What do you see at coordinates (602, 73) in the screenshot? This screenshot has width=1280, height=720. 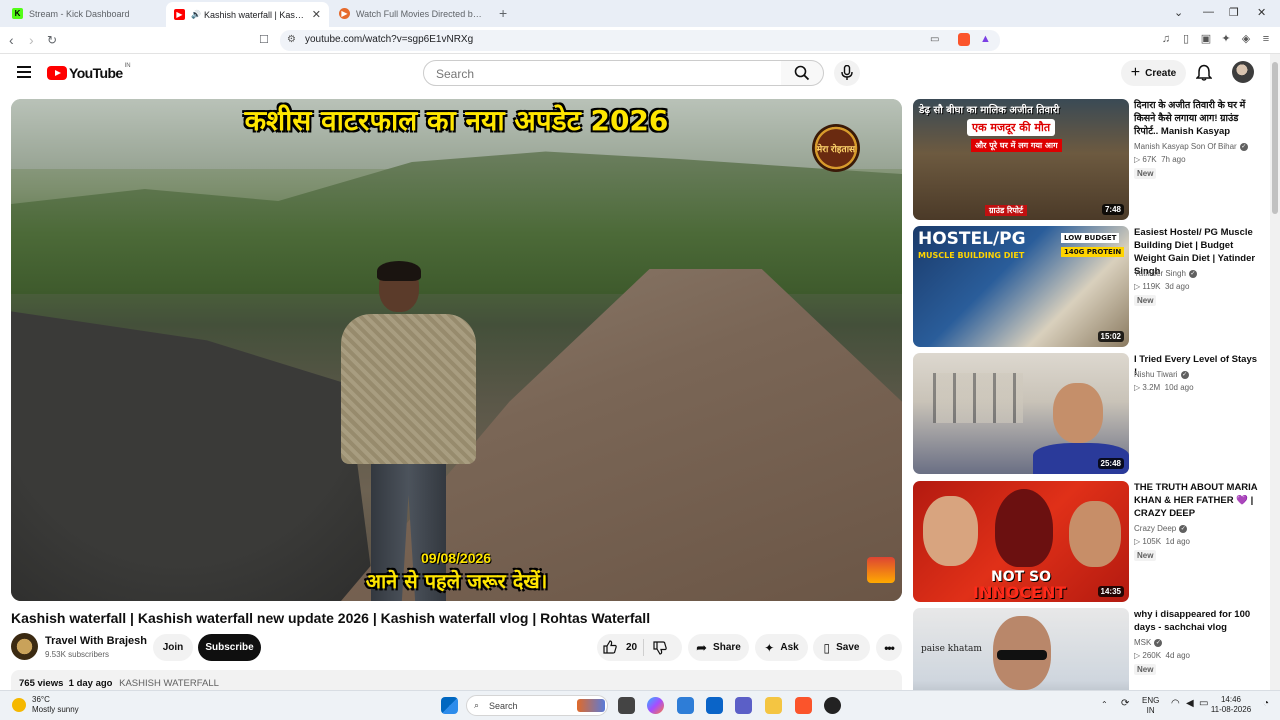 I see `search-input: Search` at bounding box center [602, 73].